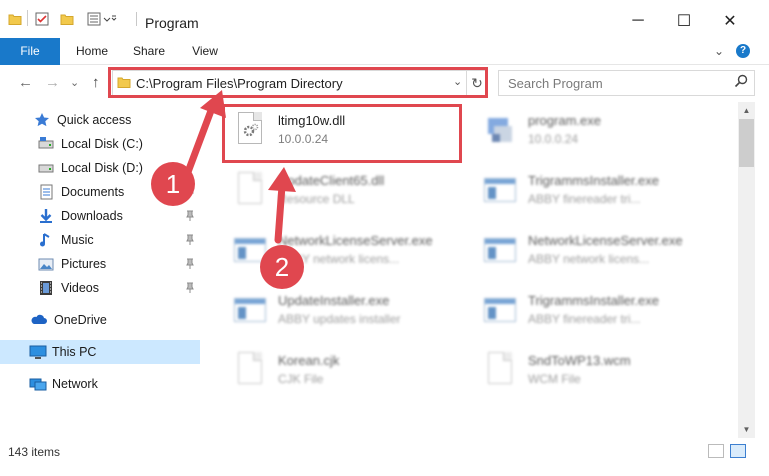 Image resolution: width=769 pixels, height=476 pixels. I want to click on tab-home: Home, so click(92, 51).